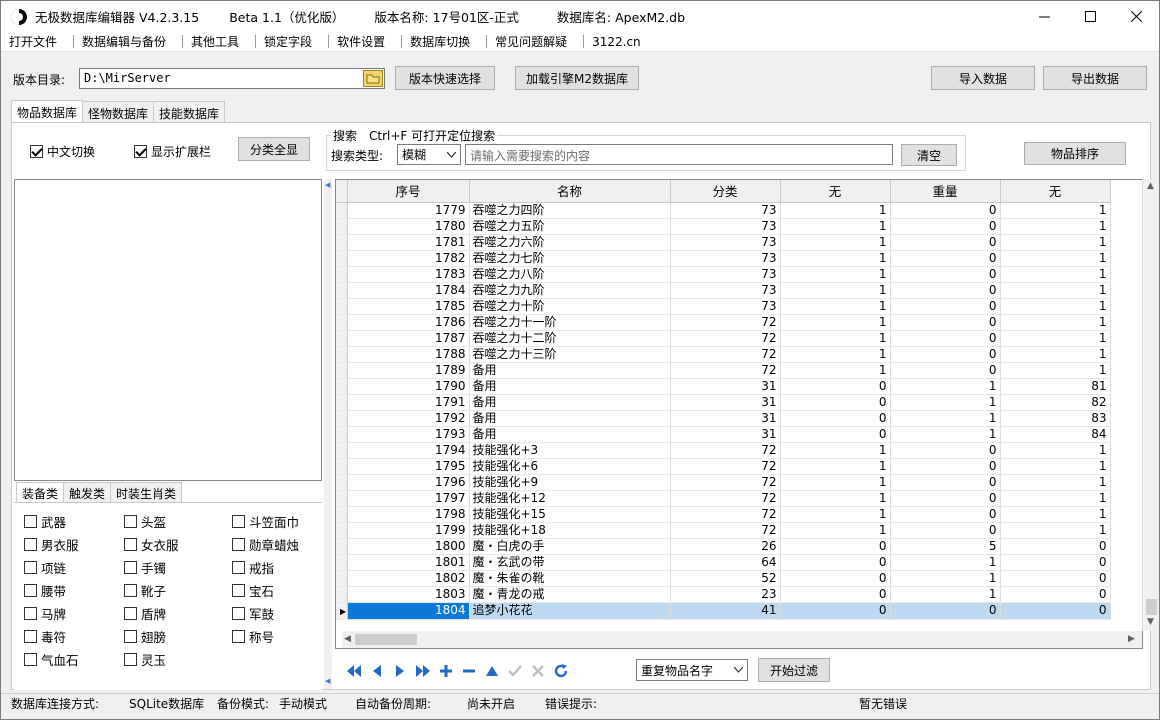 This screenshot has height=720, width=1160. Describe the element at coordinates (1090, 16) in the screenshot. I see `maximize-button` at that location.